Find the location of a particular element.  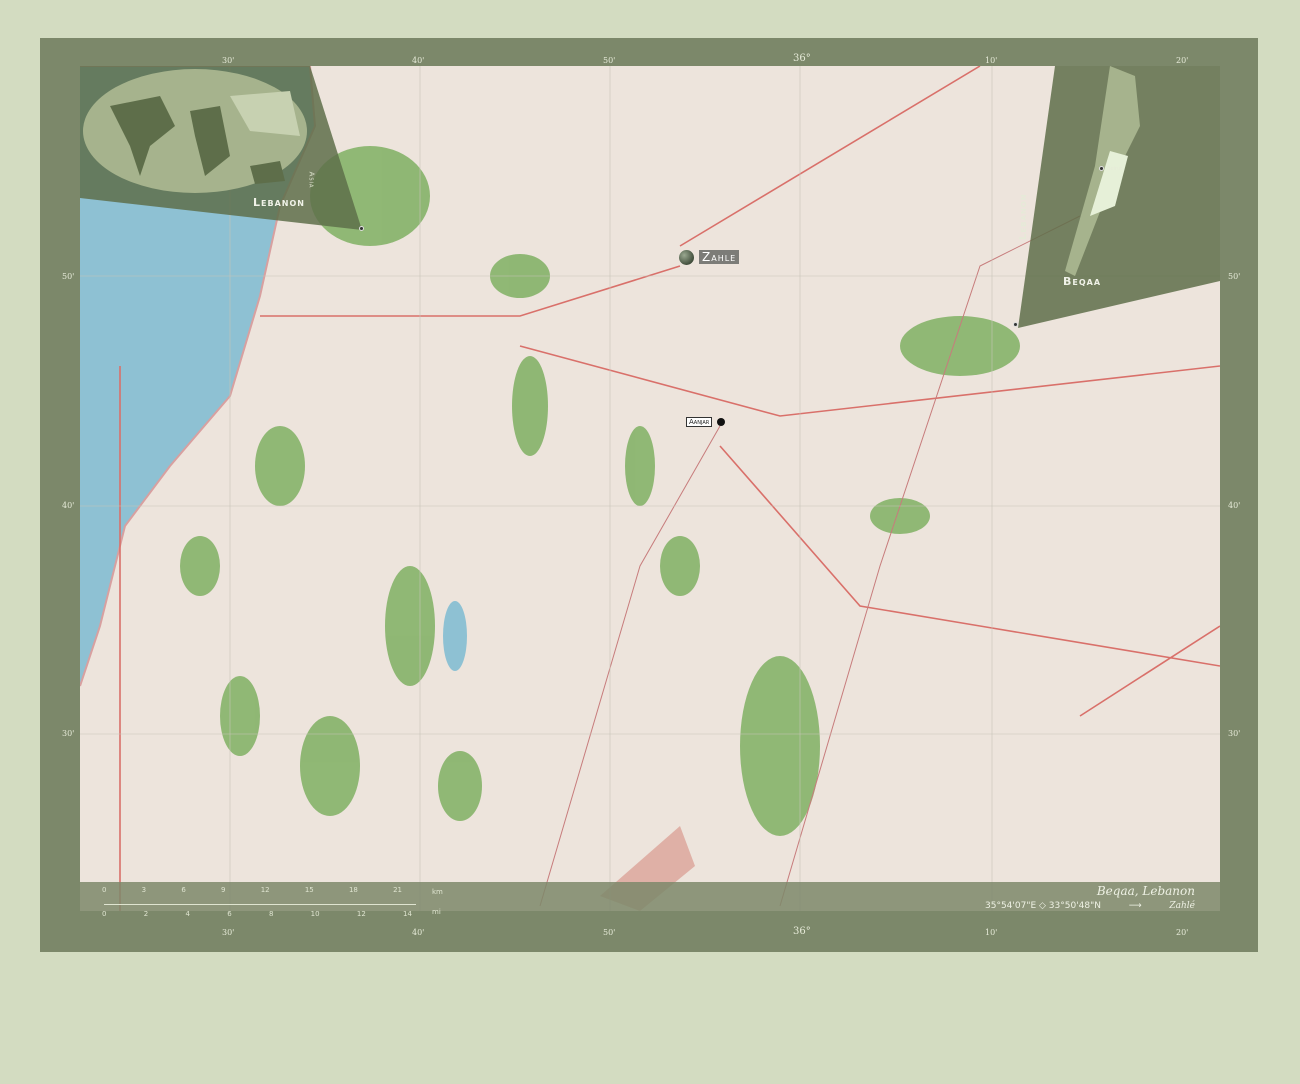

km-label: km is located at coordinates (437, 892).